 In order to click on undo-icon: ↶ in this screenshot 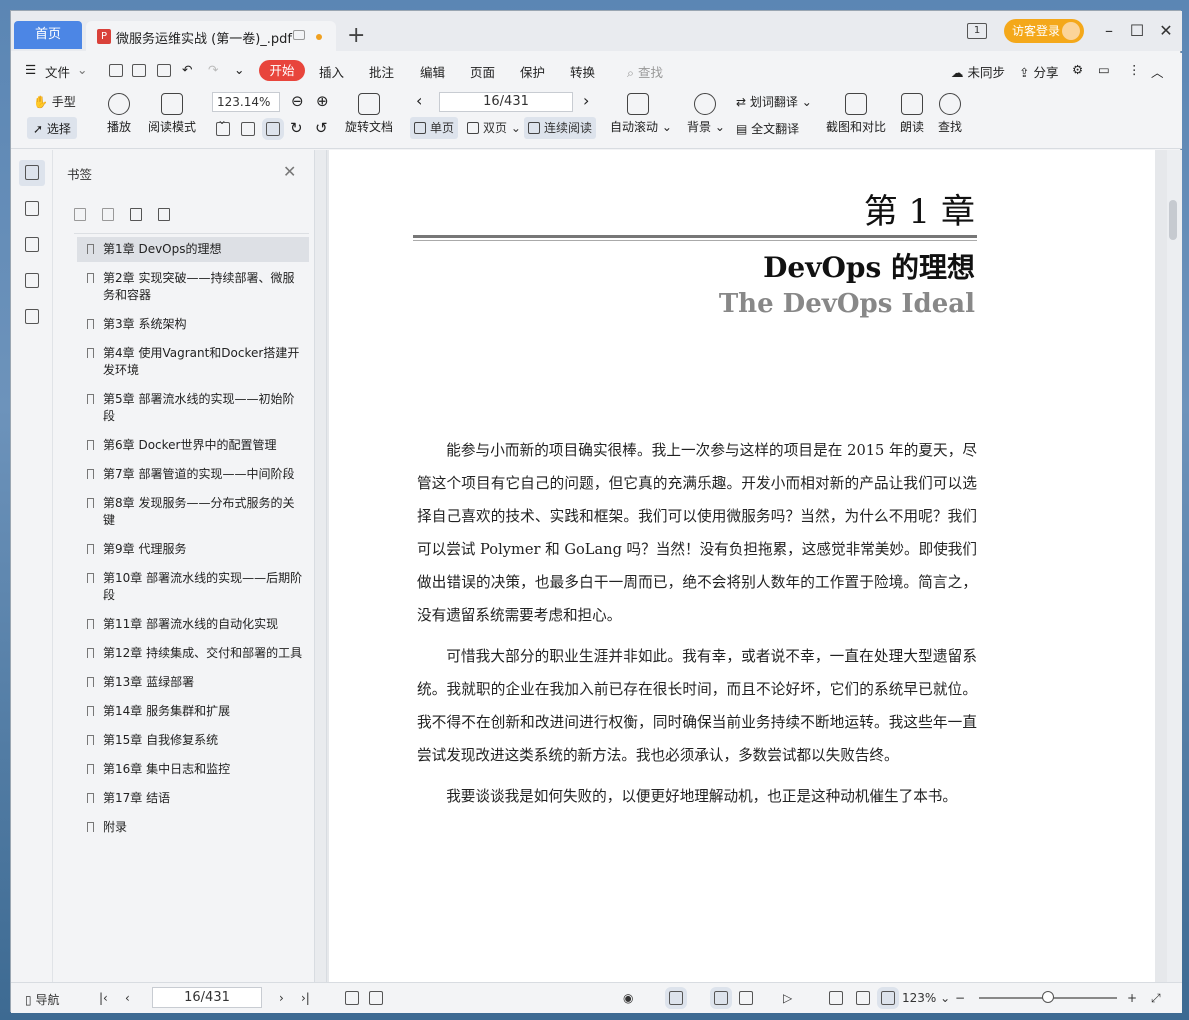, I will do `click(187, 69)`.